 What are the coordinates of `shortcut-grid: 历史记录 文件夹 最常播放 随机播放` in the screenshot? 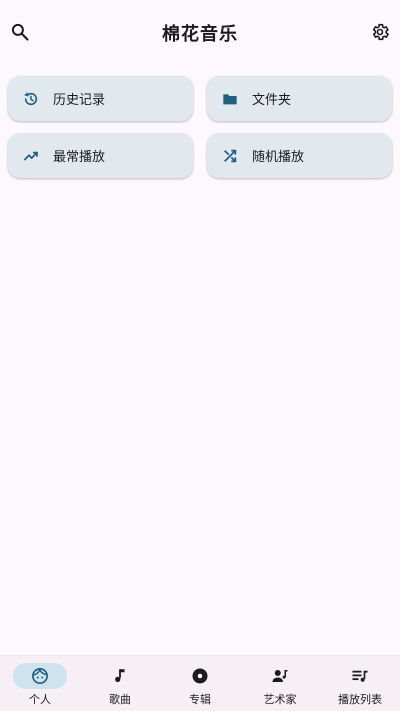 It's located at (200, 127).